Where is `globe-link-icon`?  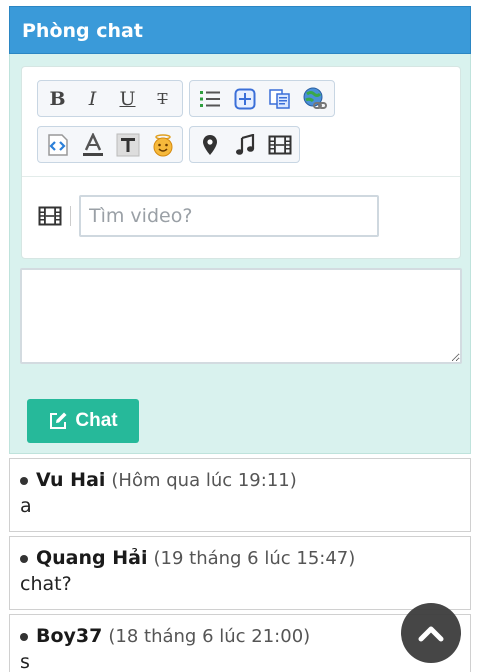
globe-link-icon is located at coordinates (315, 98).